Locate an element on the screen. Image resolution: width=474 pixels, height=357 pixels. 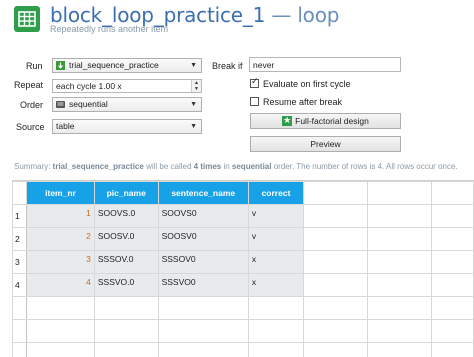
table-corner is located at coordinates (20, 193).